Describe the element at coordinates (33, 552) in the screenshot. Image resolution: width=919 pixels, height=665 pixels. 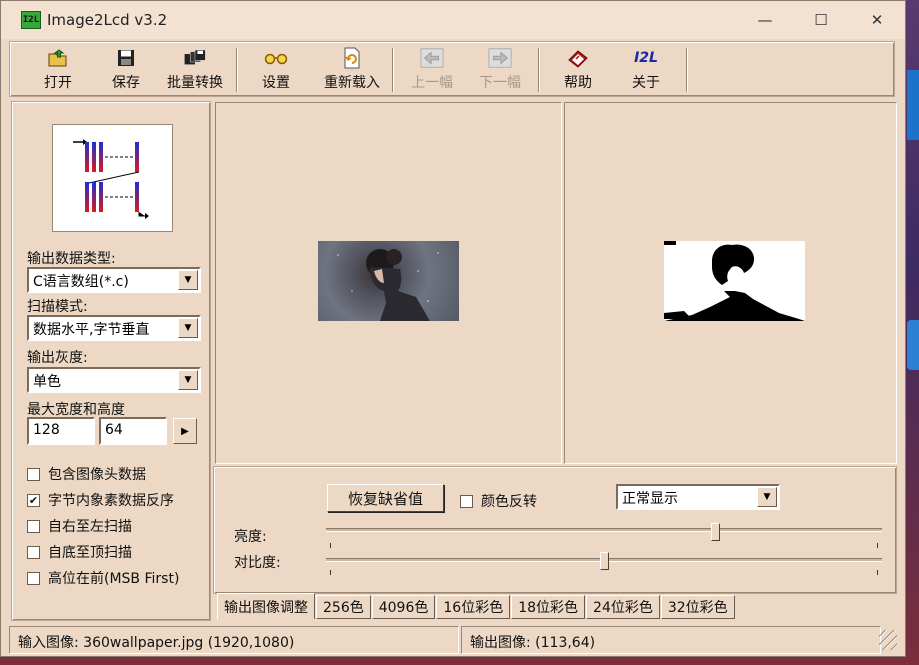
I see `checkbox-bottom-to-top` at that location.